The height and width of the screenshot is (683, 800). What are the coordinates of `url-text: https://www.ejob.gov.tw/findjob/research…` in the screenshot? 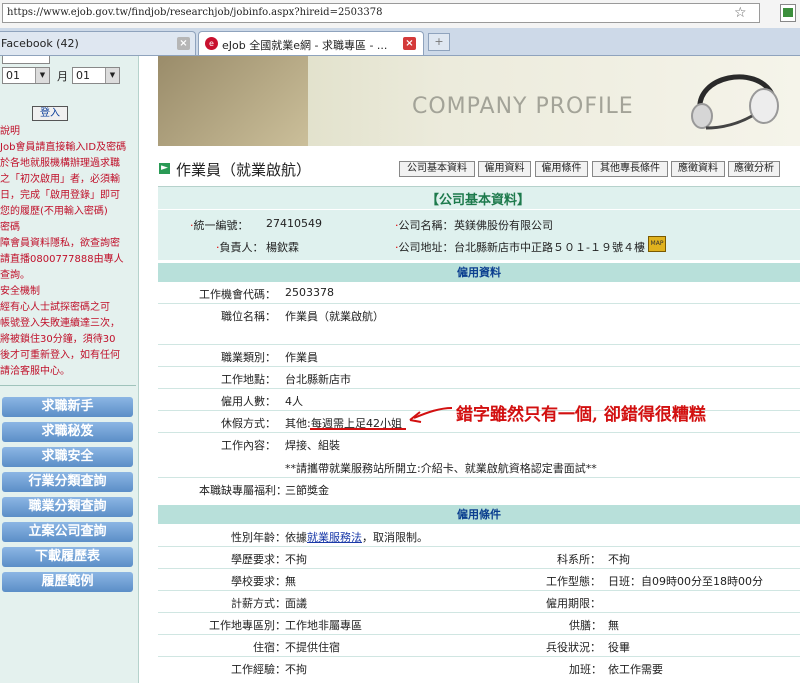 It's located at (195, 12).